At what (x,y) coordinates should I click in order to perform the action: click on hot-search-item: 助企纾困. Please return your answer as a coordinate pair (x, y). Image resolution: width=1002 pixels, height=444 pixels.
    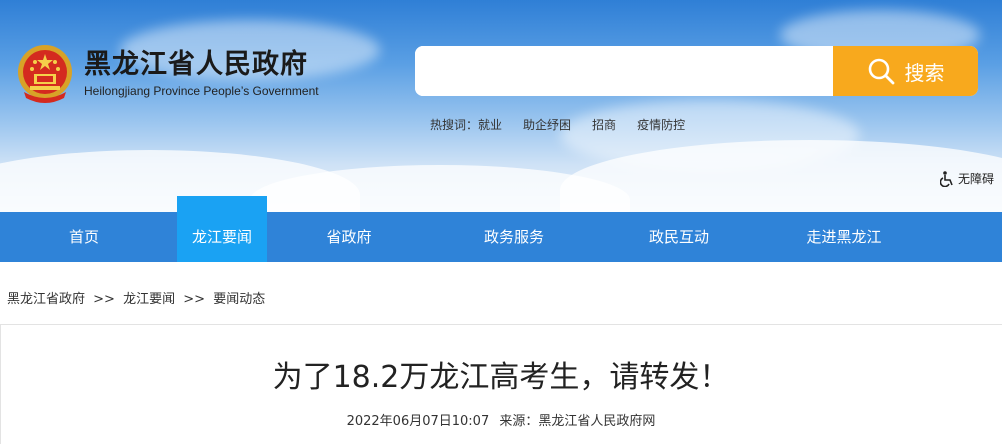
    Looking at the image, I should click on (547, 124).